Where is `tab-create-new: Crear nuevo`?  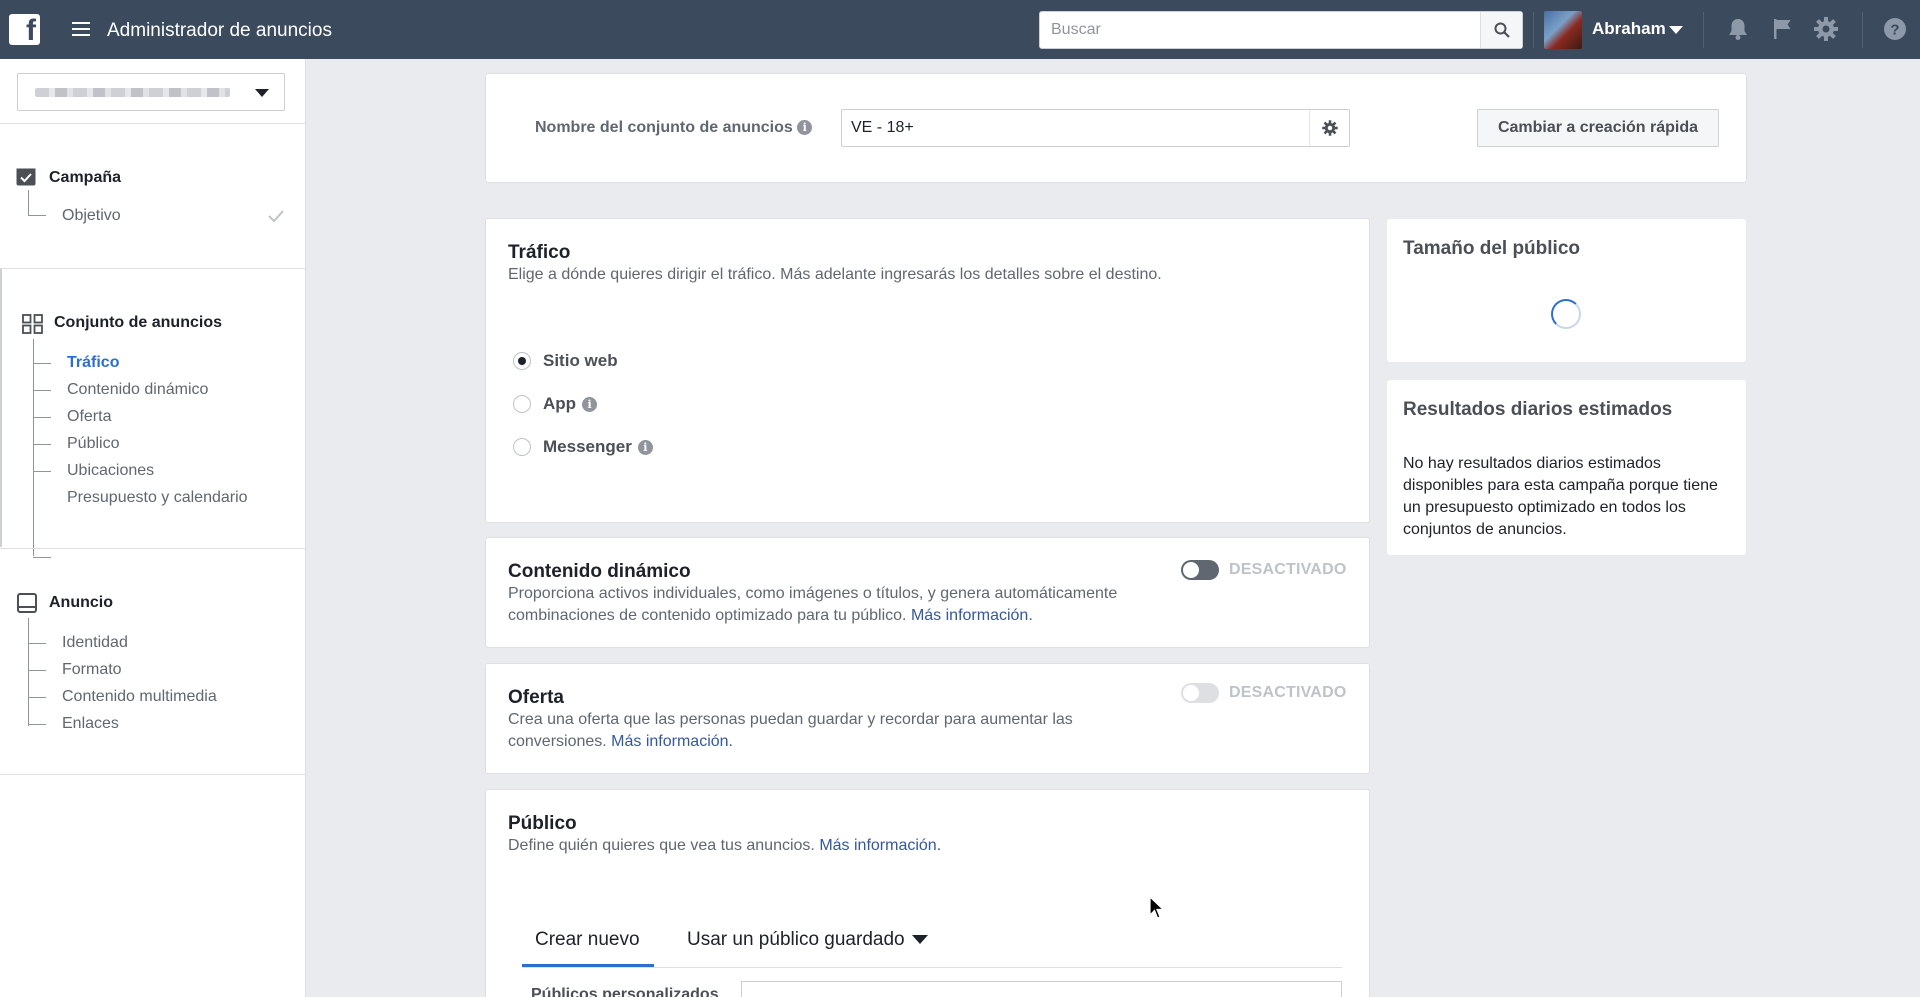 tab-create-new: Crear nuevo is located at coordinates (587, 940).